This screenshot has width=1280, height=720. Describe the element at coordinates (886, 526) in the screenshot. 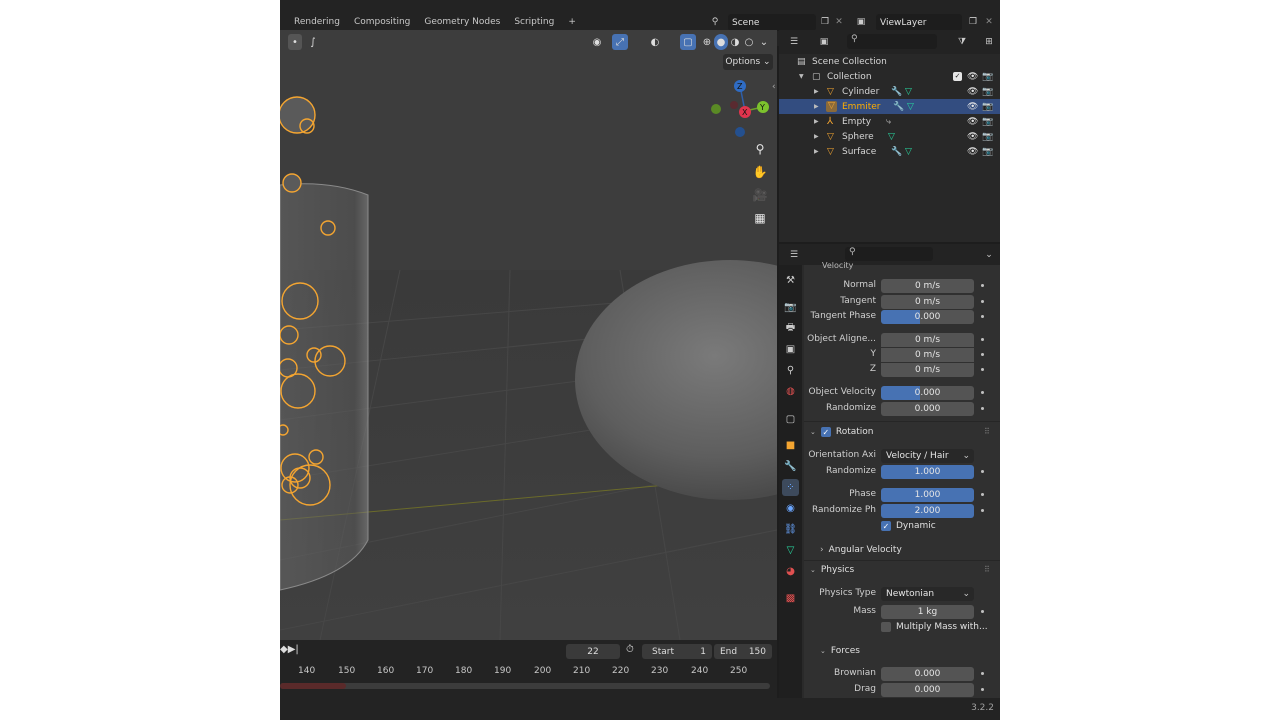

I see `dynamic-checkbox: ✓` at that location.